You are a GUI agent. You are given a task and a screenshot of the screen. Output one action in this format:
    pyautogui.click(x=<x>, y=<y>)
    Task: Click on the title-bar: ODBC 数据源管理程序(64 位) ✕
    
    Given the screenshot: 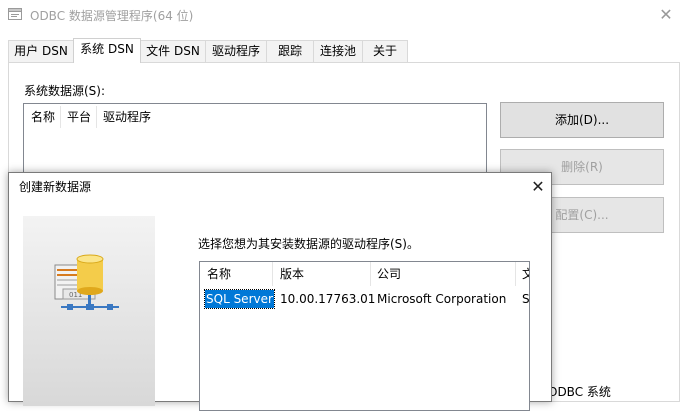 What is the action you would take?
    pyautogui.click(x=340, y=15)
    